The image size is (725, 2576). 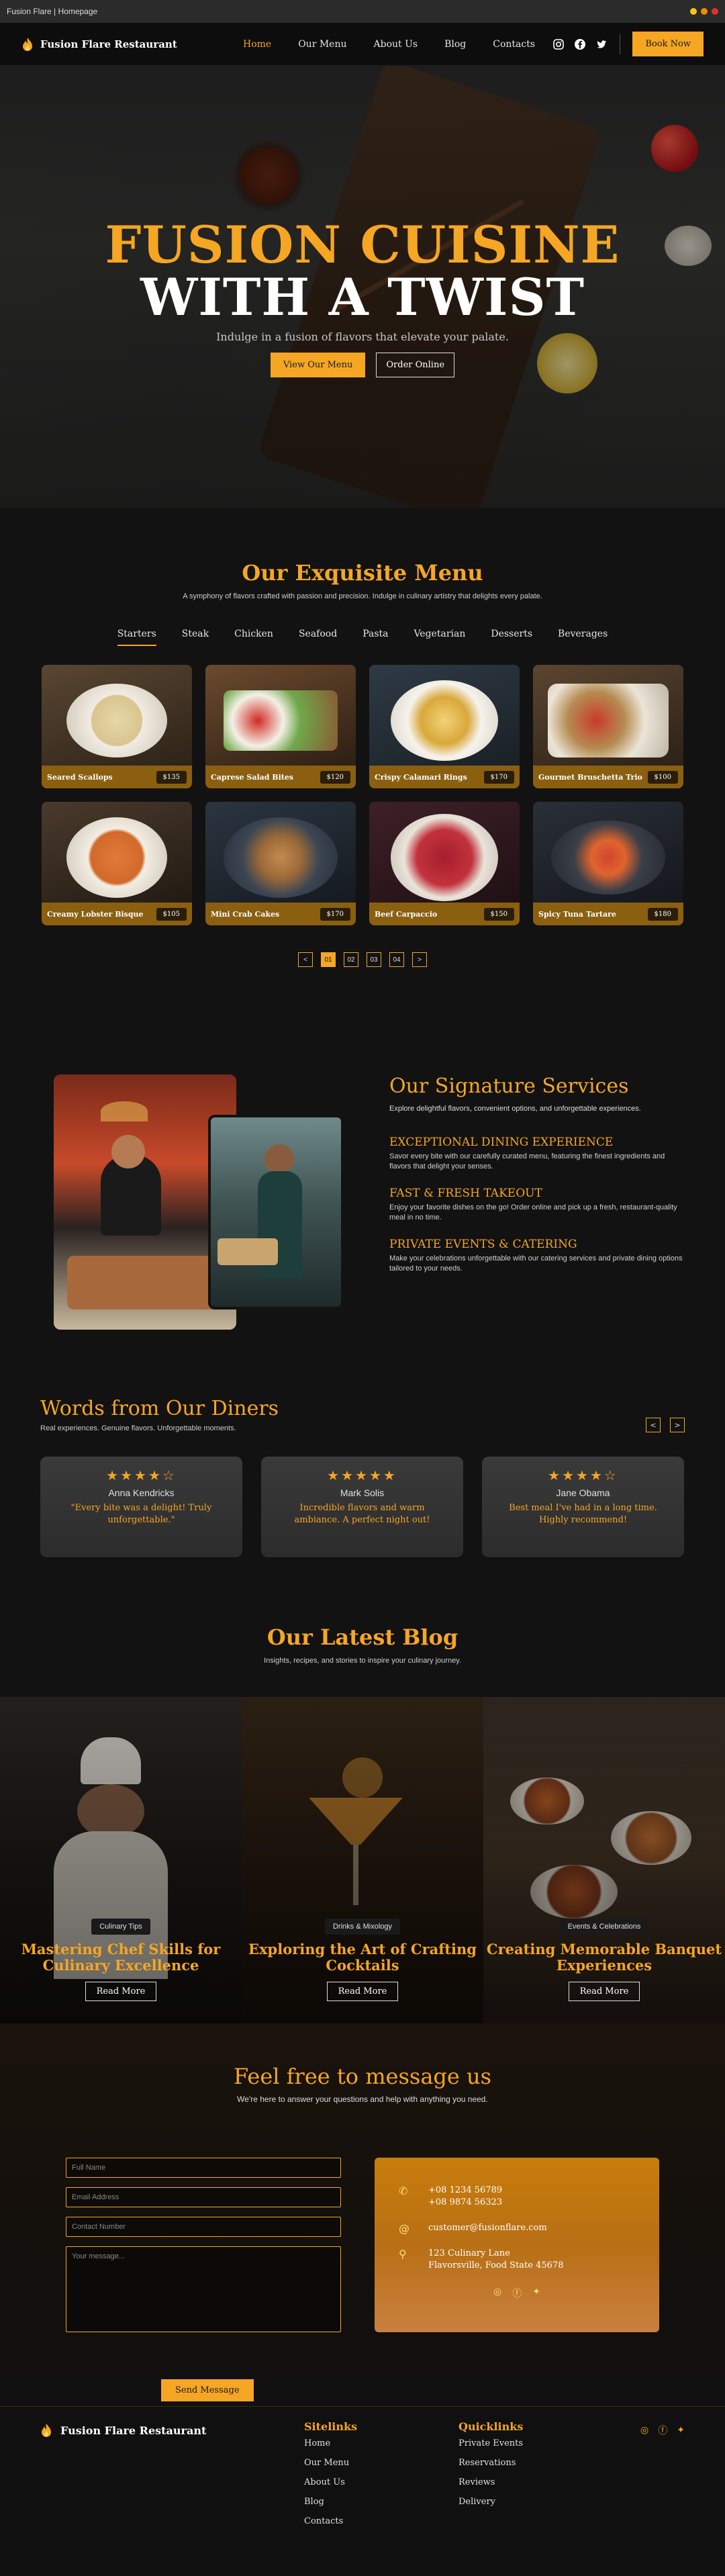 I want to click on footer-link-home: Home, so click(x=381, y=2443).